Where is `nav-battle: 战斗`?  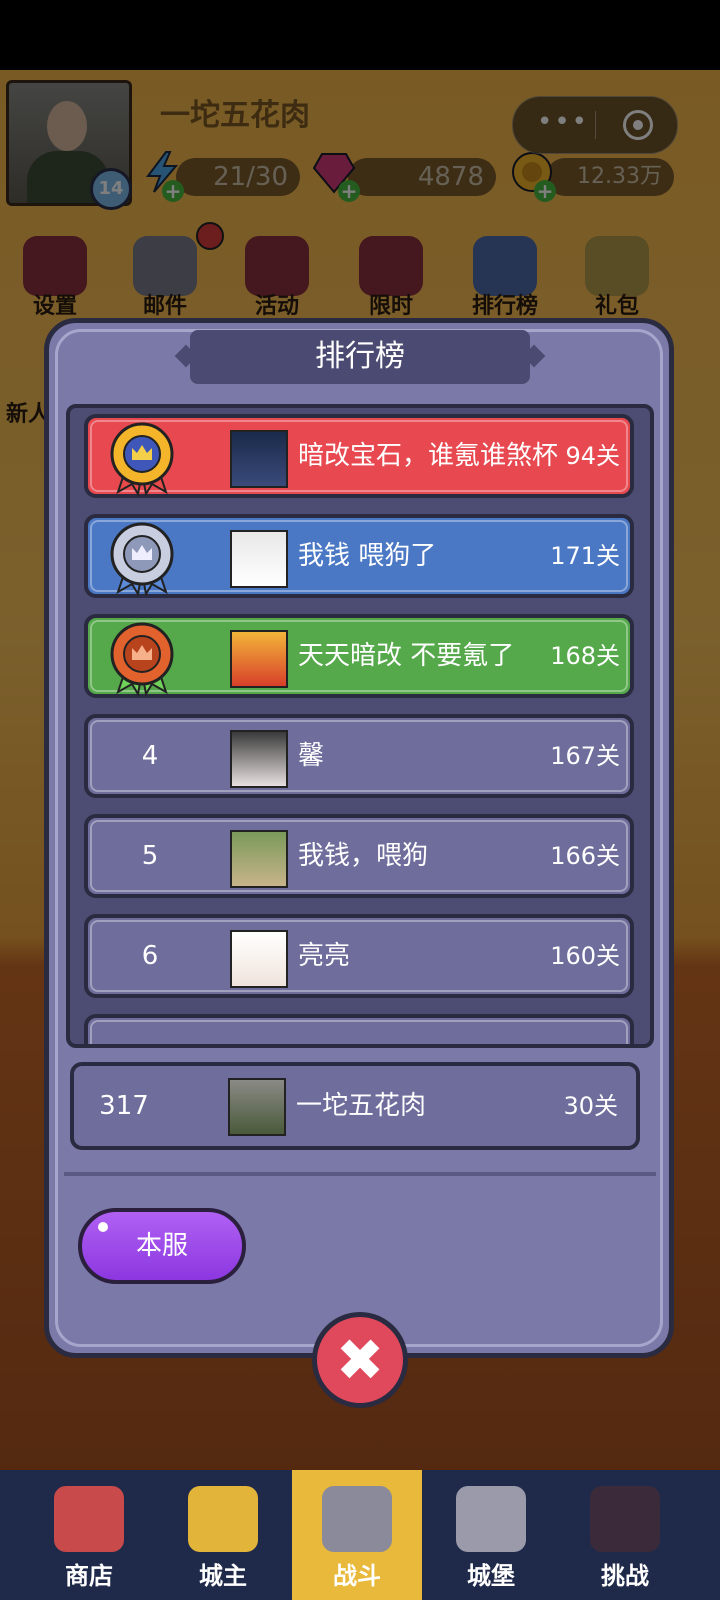
nav-battle: 战斗 is located at coordinates (357, 1535).